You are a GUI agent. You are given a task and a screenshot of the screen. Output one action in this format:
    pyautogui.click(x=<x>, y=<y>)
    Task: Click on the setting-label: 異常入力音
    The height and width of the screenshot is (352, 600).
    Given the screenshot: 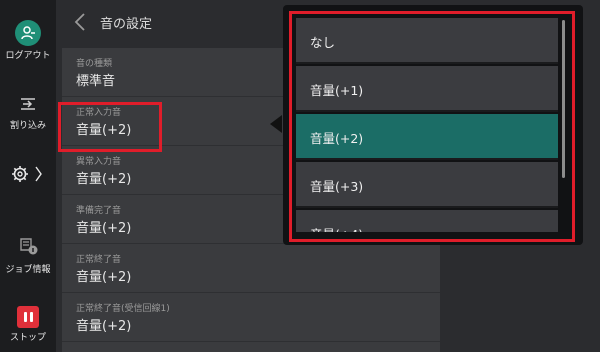 What is the action you would take?
    pyautogui.click(x=99, y=162)
    